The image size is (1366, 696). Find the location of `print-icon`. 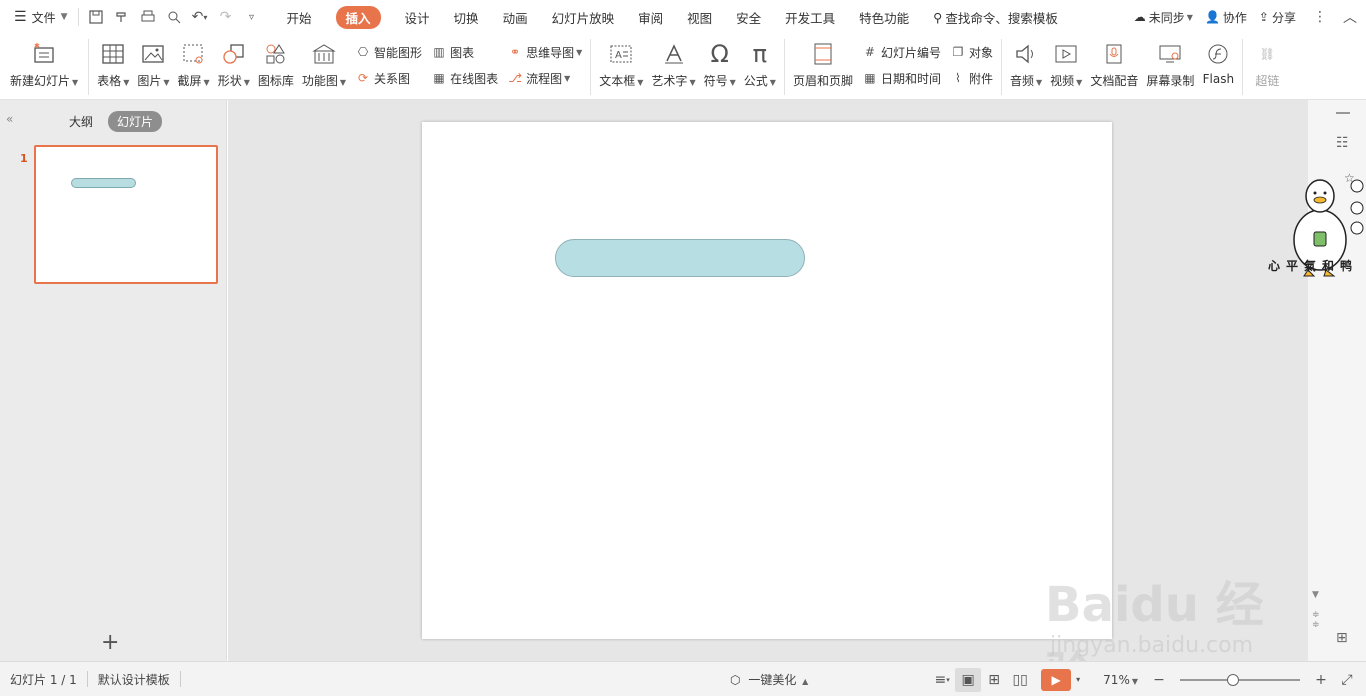

print-icon is located at coordinates (148, 17).